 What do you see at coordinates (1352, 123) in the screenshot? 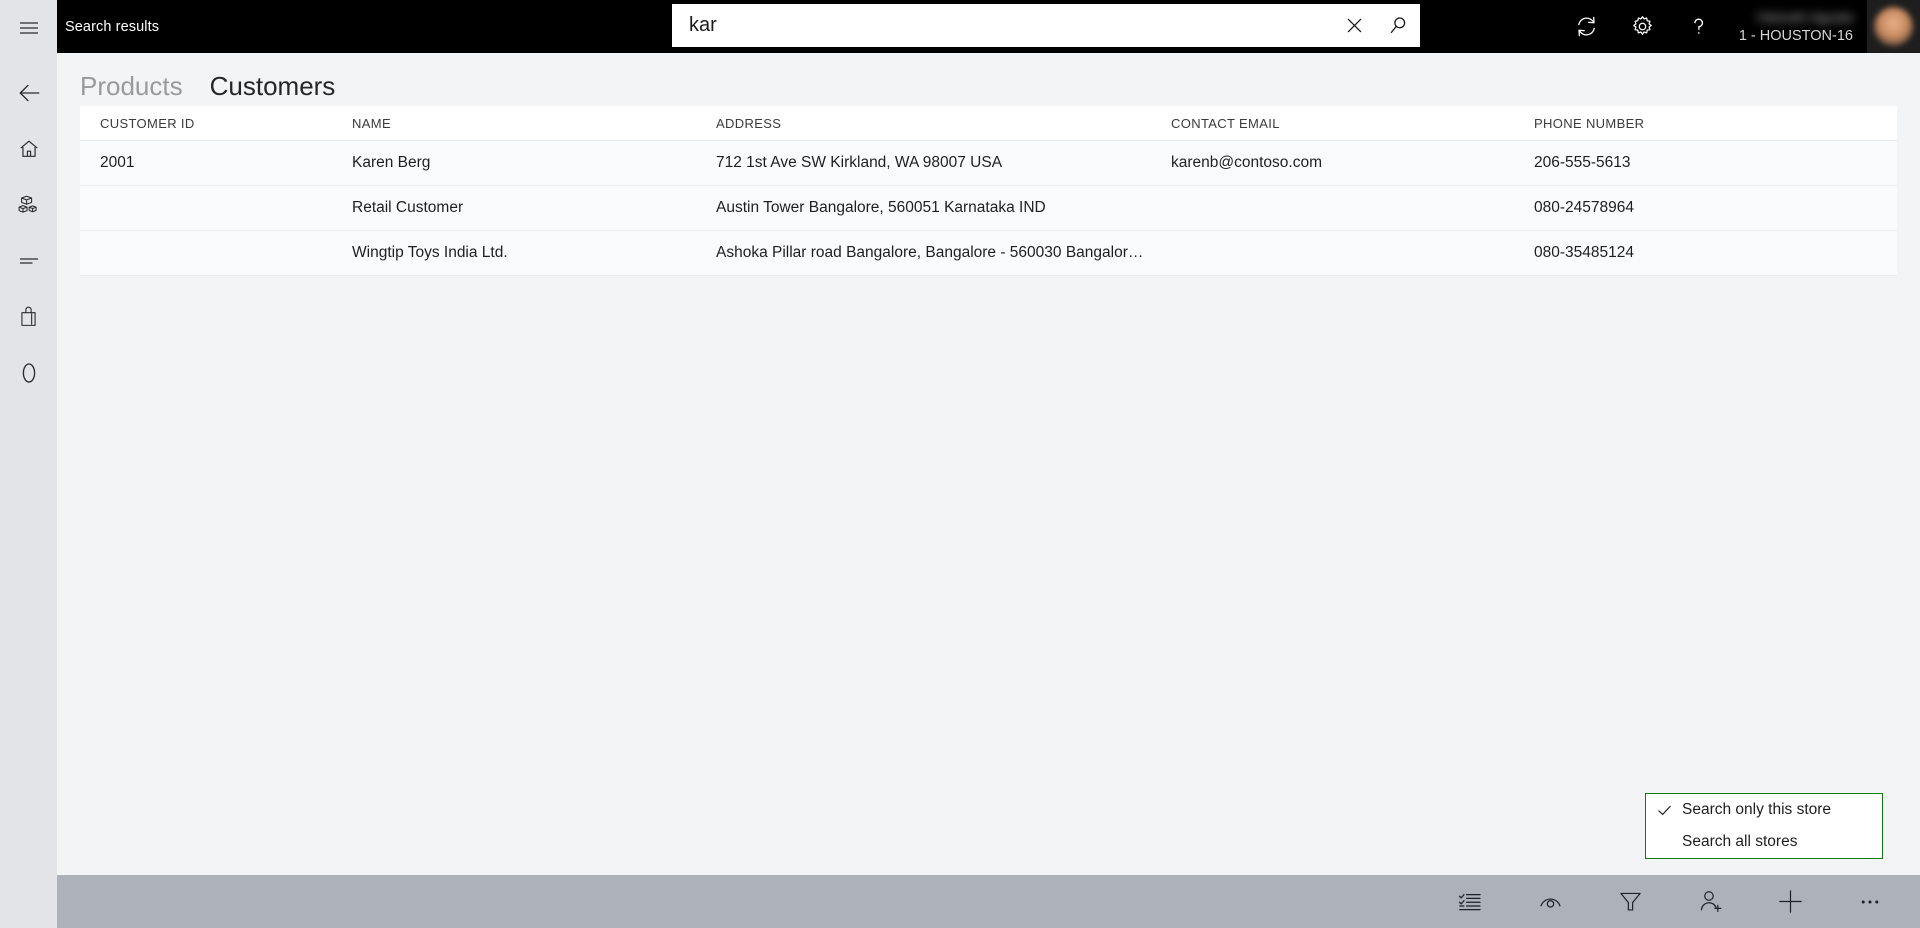
I see `column-header-contact-email: CONTACT EMAIL` at bounding box center [1352, 123].